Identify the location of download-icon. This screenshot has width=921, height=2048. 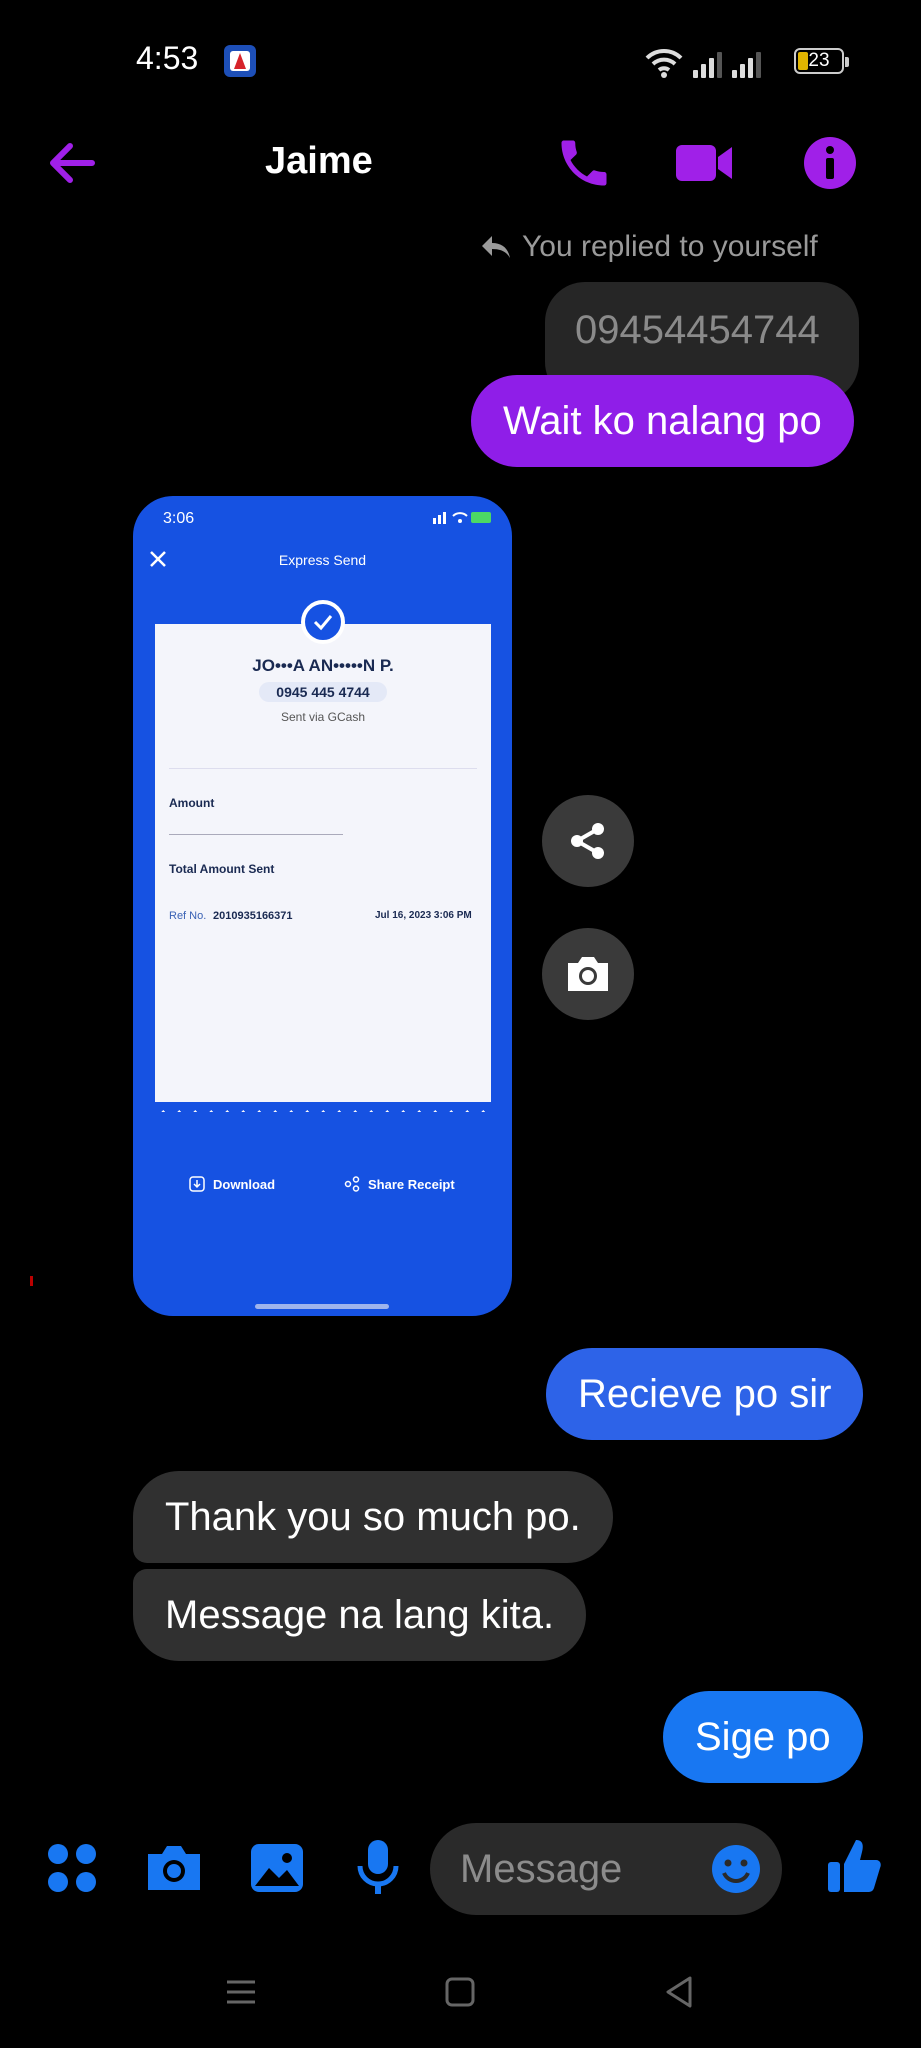
(197, 1184).